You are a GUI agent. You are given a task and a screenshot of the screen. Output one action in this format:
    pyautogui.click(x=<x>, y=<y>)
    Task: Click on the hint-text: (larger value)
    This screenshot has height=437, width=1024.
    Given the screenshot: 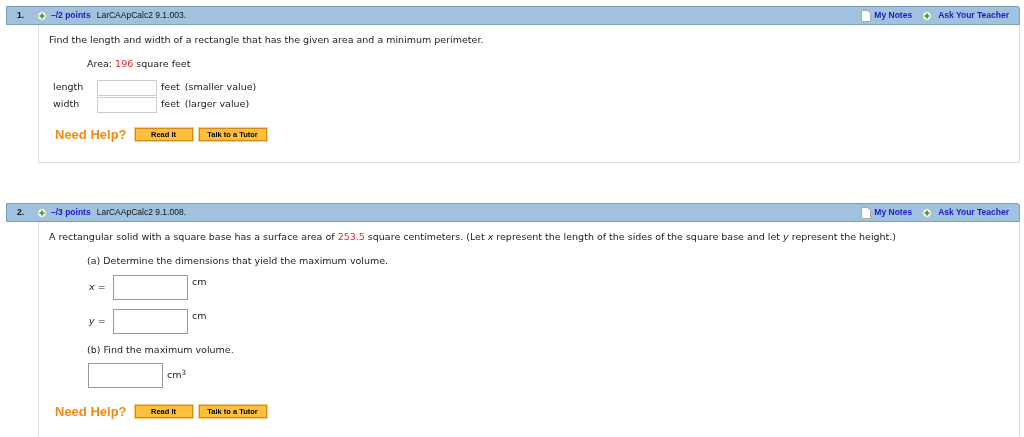 What is the action you would take?
    pyautogui.click(x=217, y=104)
    